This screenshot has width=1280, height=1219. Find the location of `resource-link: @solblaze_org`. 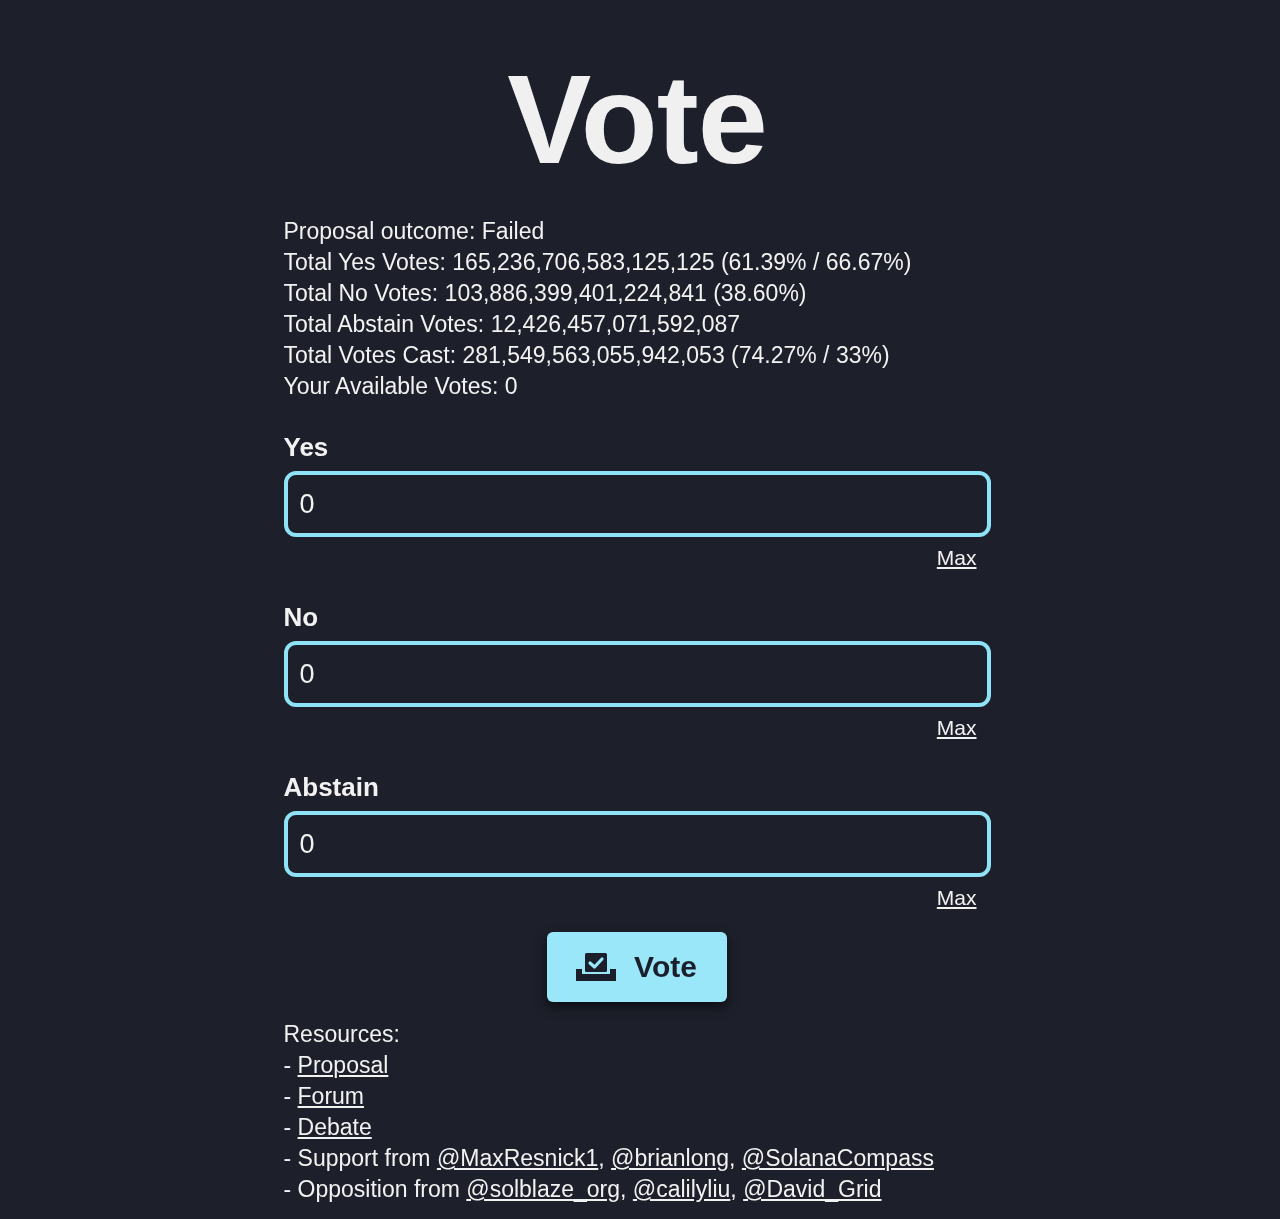

resource-link: @solblaze_org is located at coordinates (543, 1189).